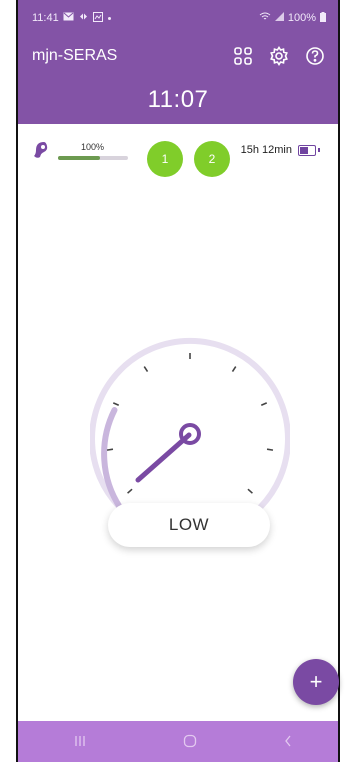 The image size is (356, 762). What do you see at coordinates (41, 150) in the screenshot?
I see `hearing-aid-icon` at bounding box center [41, 150].